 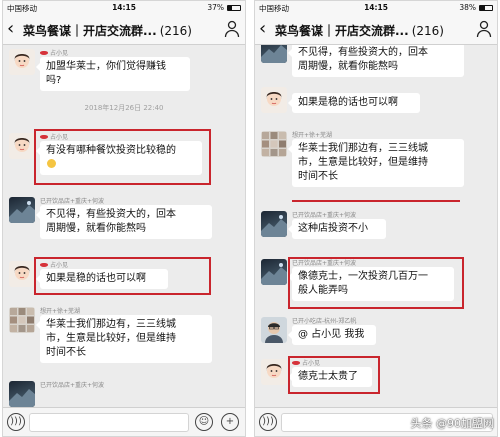 I want to click on sender-text: 占小见, so click(x=59, y=53).